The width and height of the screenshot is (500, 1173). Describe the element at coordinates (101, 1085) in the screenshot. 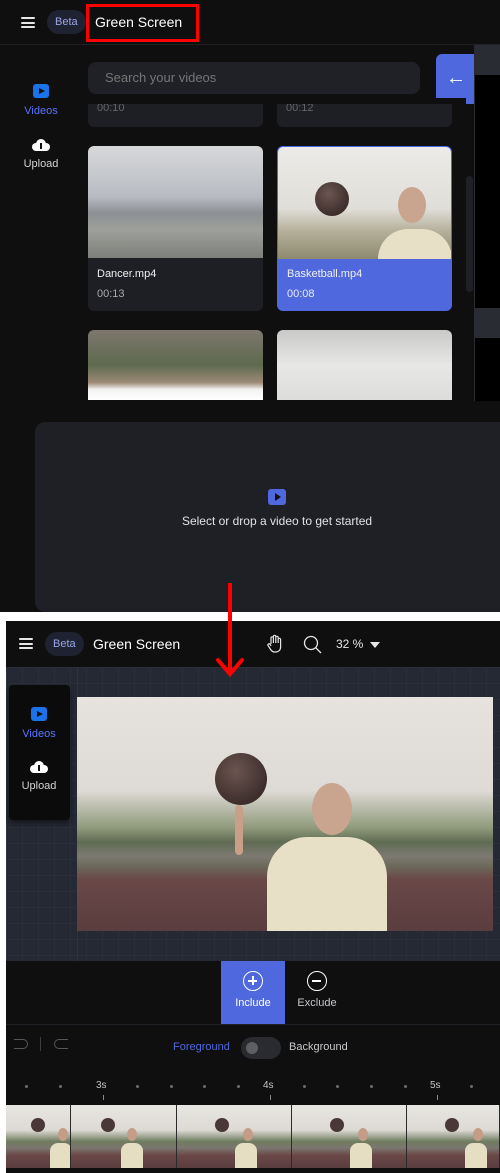

I see `tick-label: 3s` at that location.